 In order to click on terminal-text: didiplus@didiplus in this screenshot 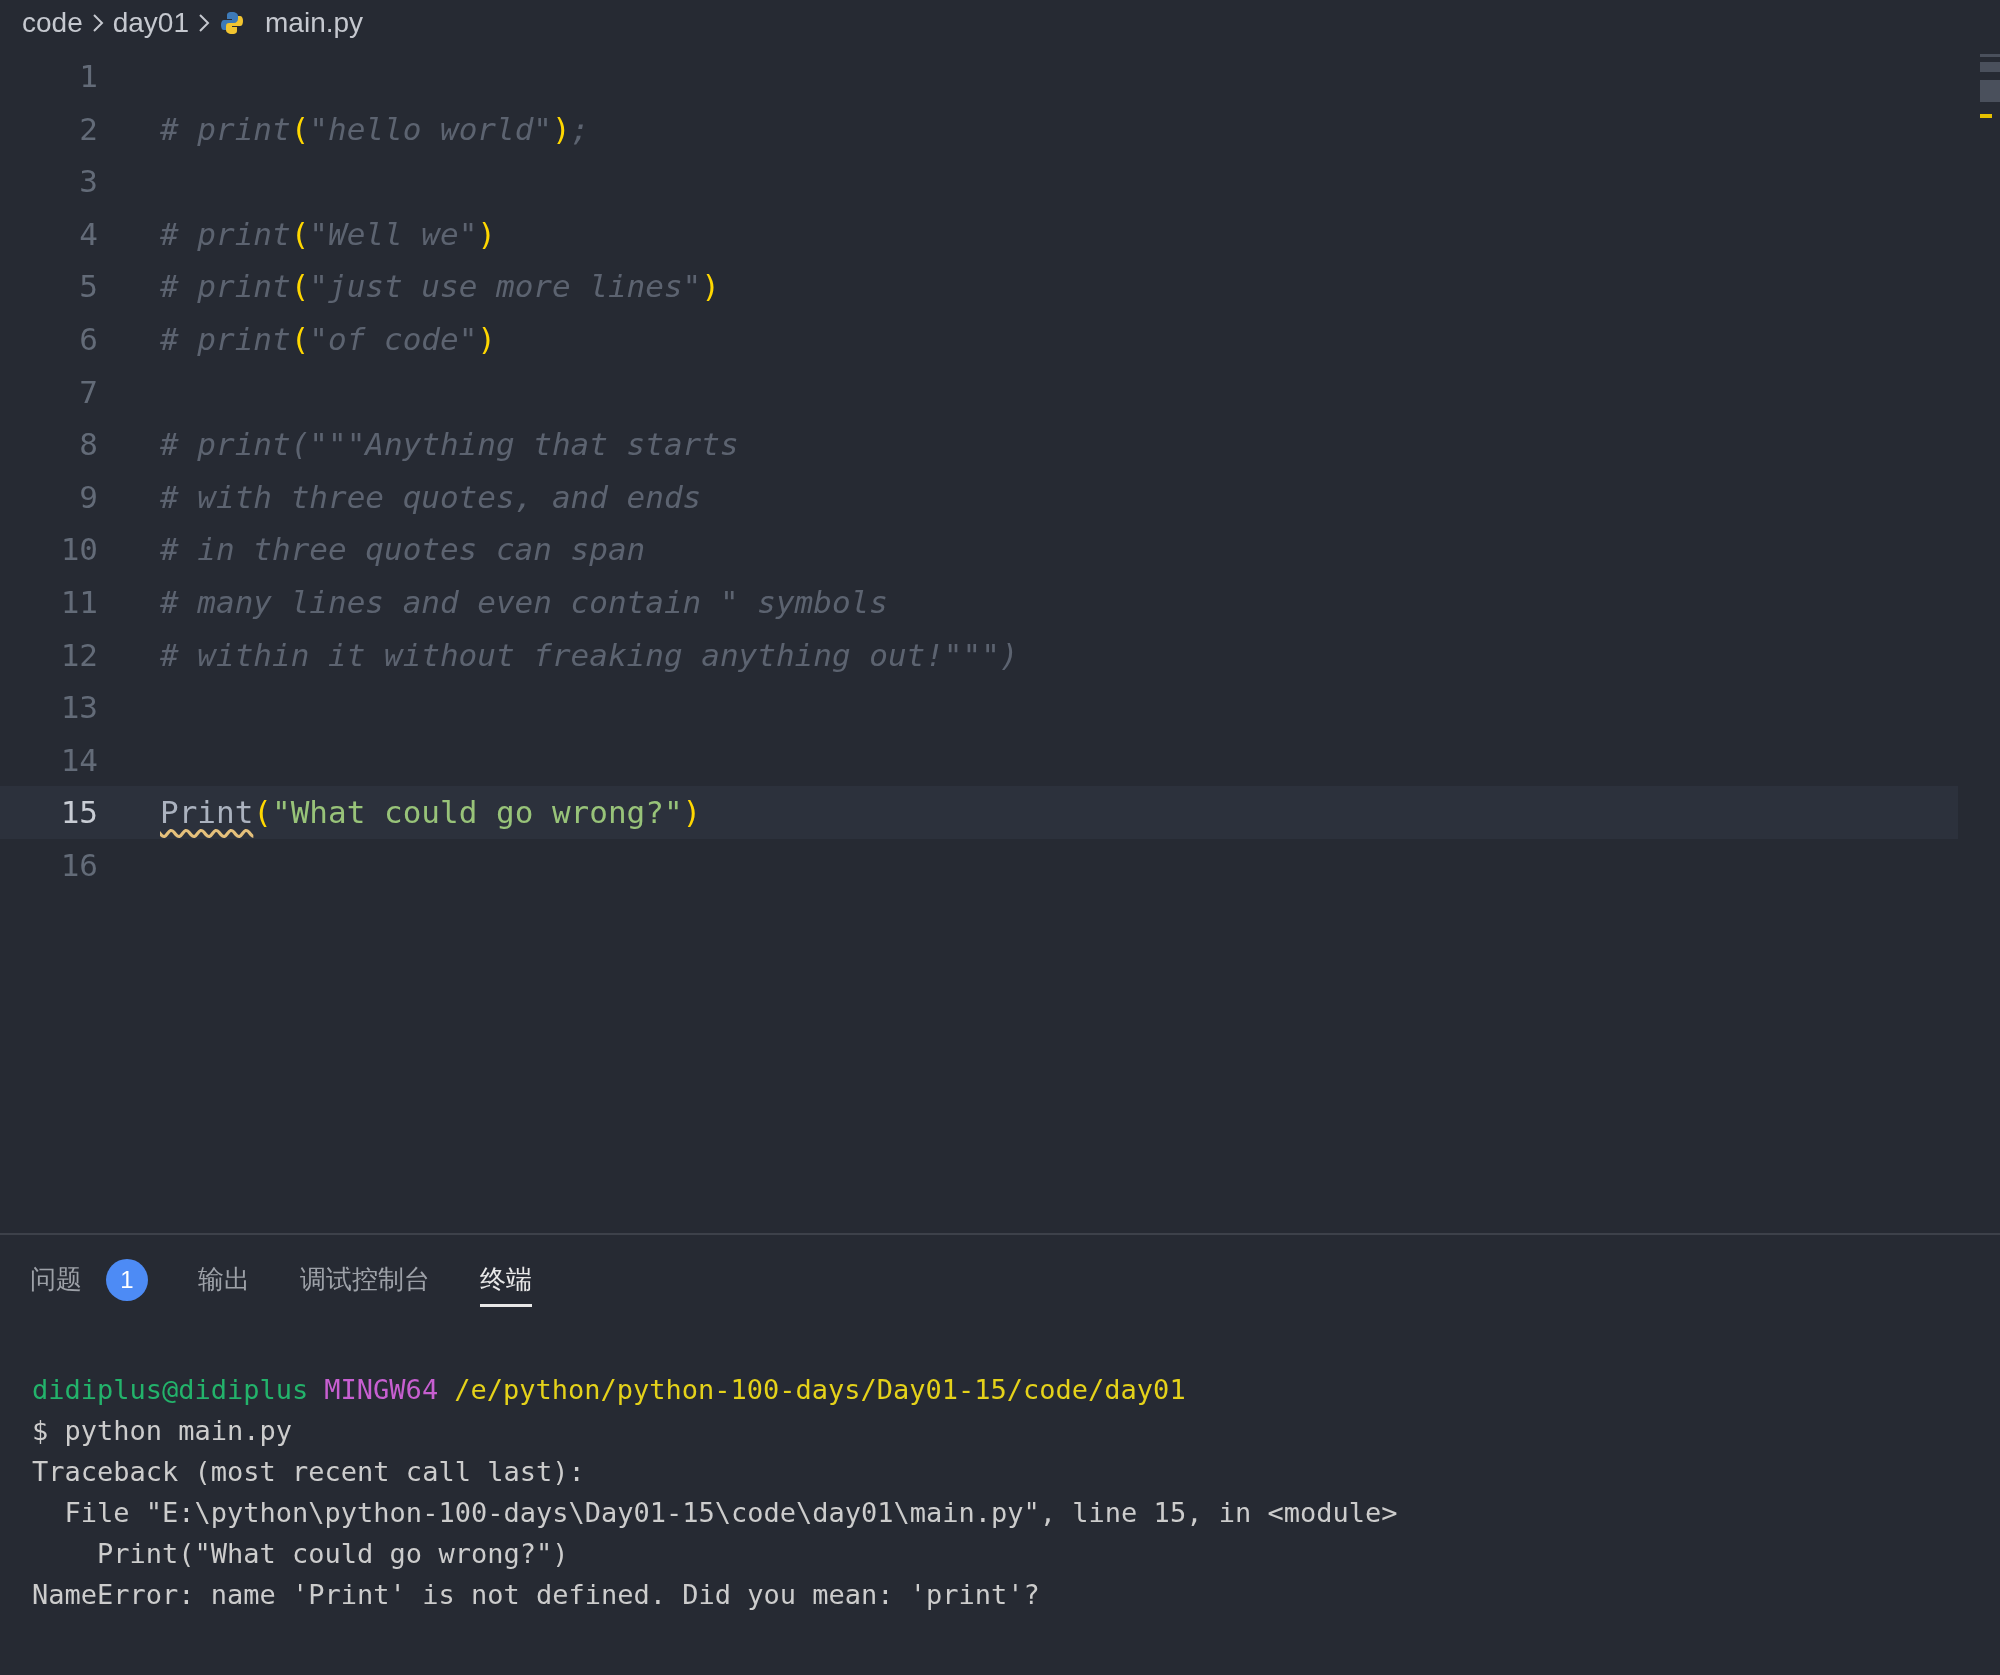, I will do `click(170, 1390)`.